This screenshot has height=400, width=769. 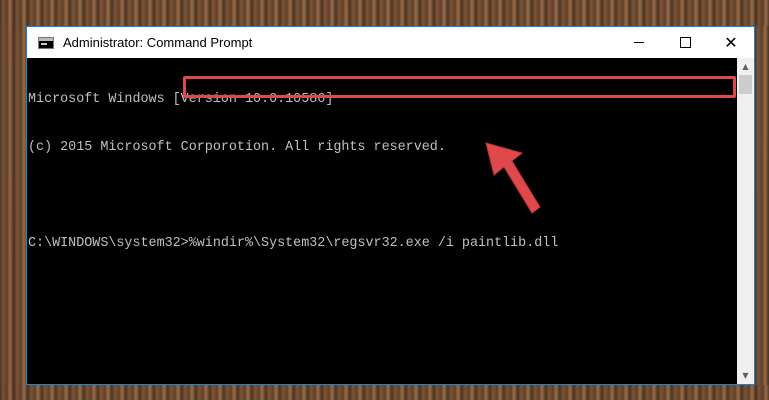 What do you see at coordinates (13, 200) in the screenshot?
I see `background-tree-left` at bounding box center [13, 200].